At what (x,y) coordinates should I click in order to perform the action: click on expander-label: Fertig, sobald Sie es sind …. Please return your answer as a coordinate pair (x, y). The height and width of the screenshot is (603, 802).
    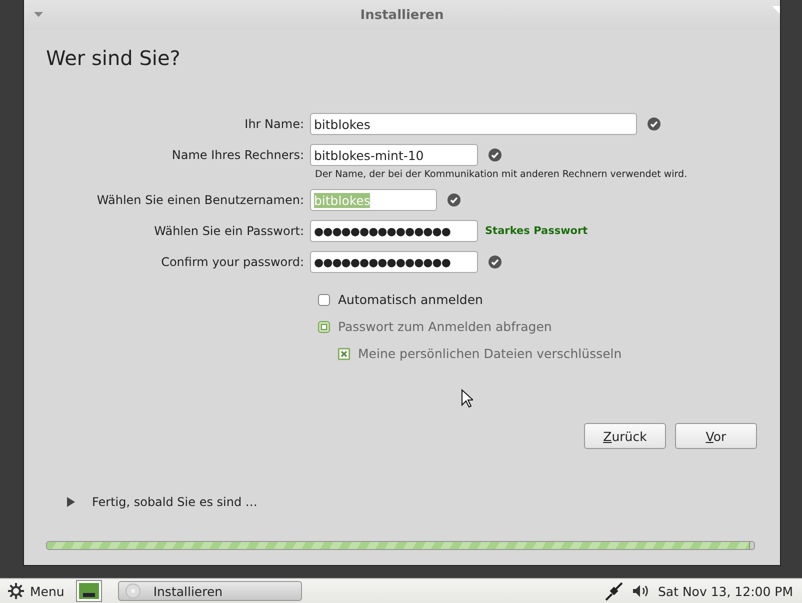
    Looking at the image, I should click on (175, 502).